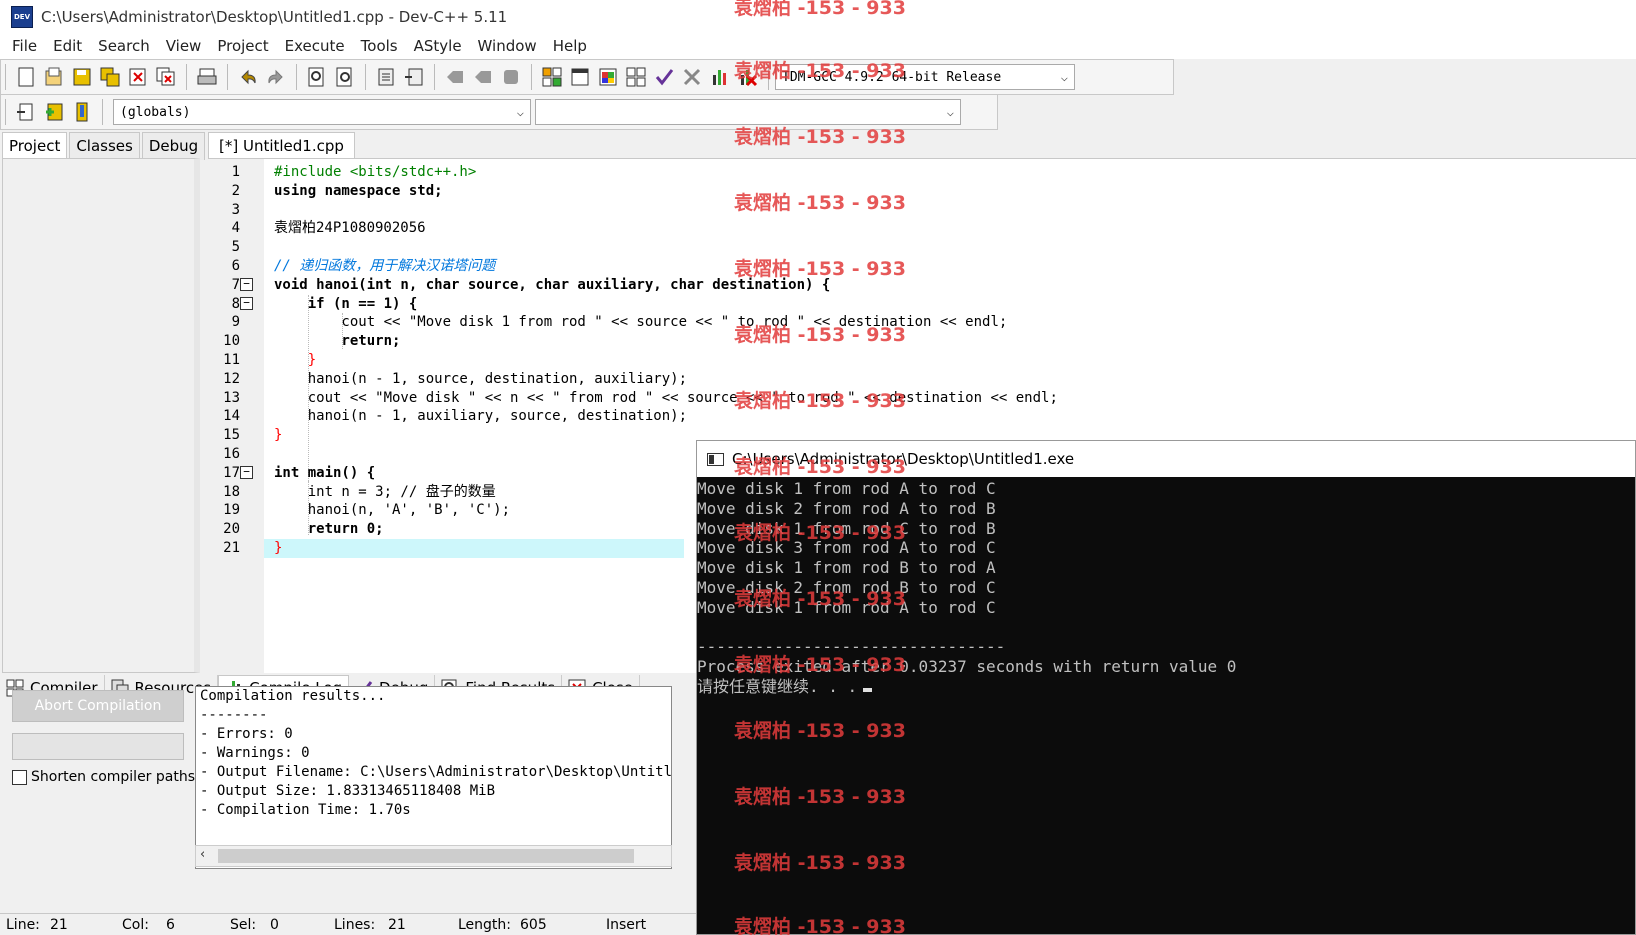 The height and width of the screenshot is (935, 1636). Describe the element at coordinates (242, 46) in the screenshot. I see `menu-project: Project` at that location.